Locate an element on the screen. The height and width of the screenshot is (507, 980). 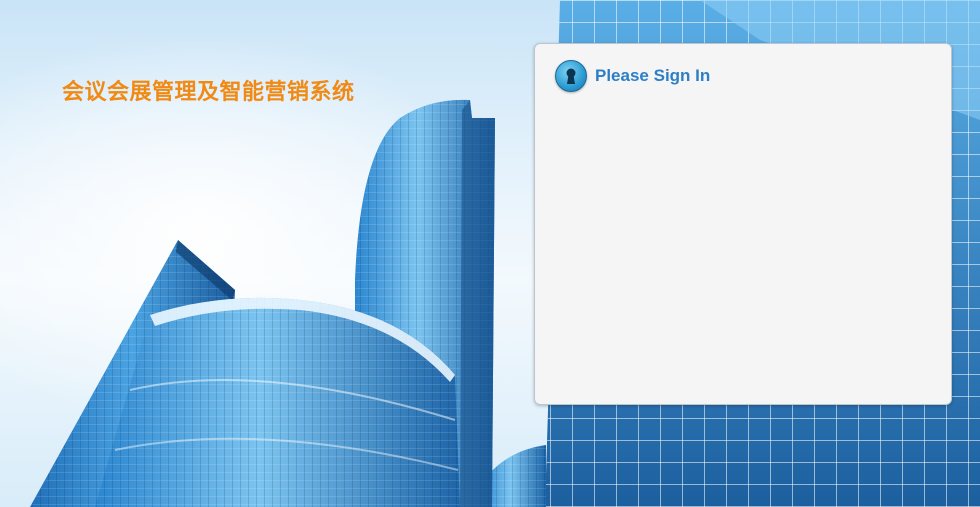
sign-in-heading: Please Sign In is located at coordinates (653, 75).